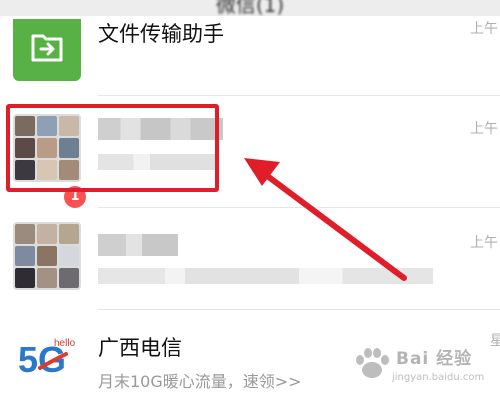 This screenshot has height=400, width=500. What do you see at coordinates (325, 219) in the screenshot?
I see `pointer-arrow-icon` at bounding box center [325, 219].